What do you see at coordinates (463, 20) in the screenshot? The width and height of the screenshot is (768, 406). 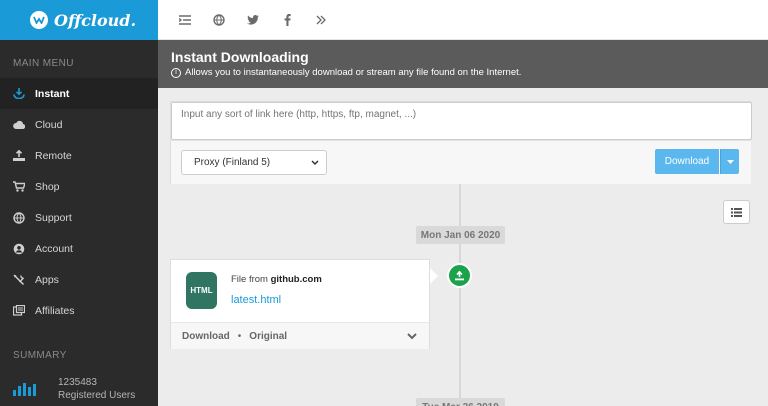 I see `top-toolbar` at bounding box center [463, 20].